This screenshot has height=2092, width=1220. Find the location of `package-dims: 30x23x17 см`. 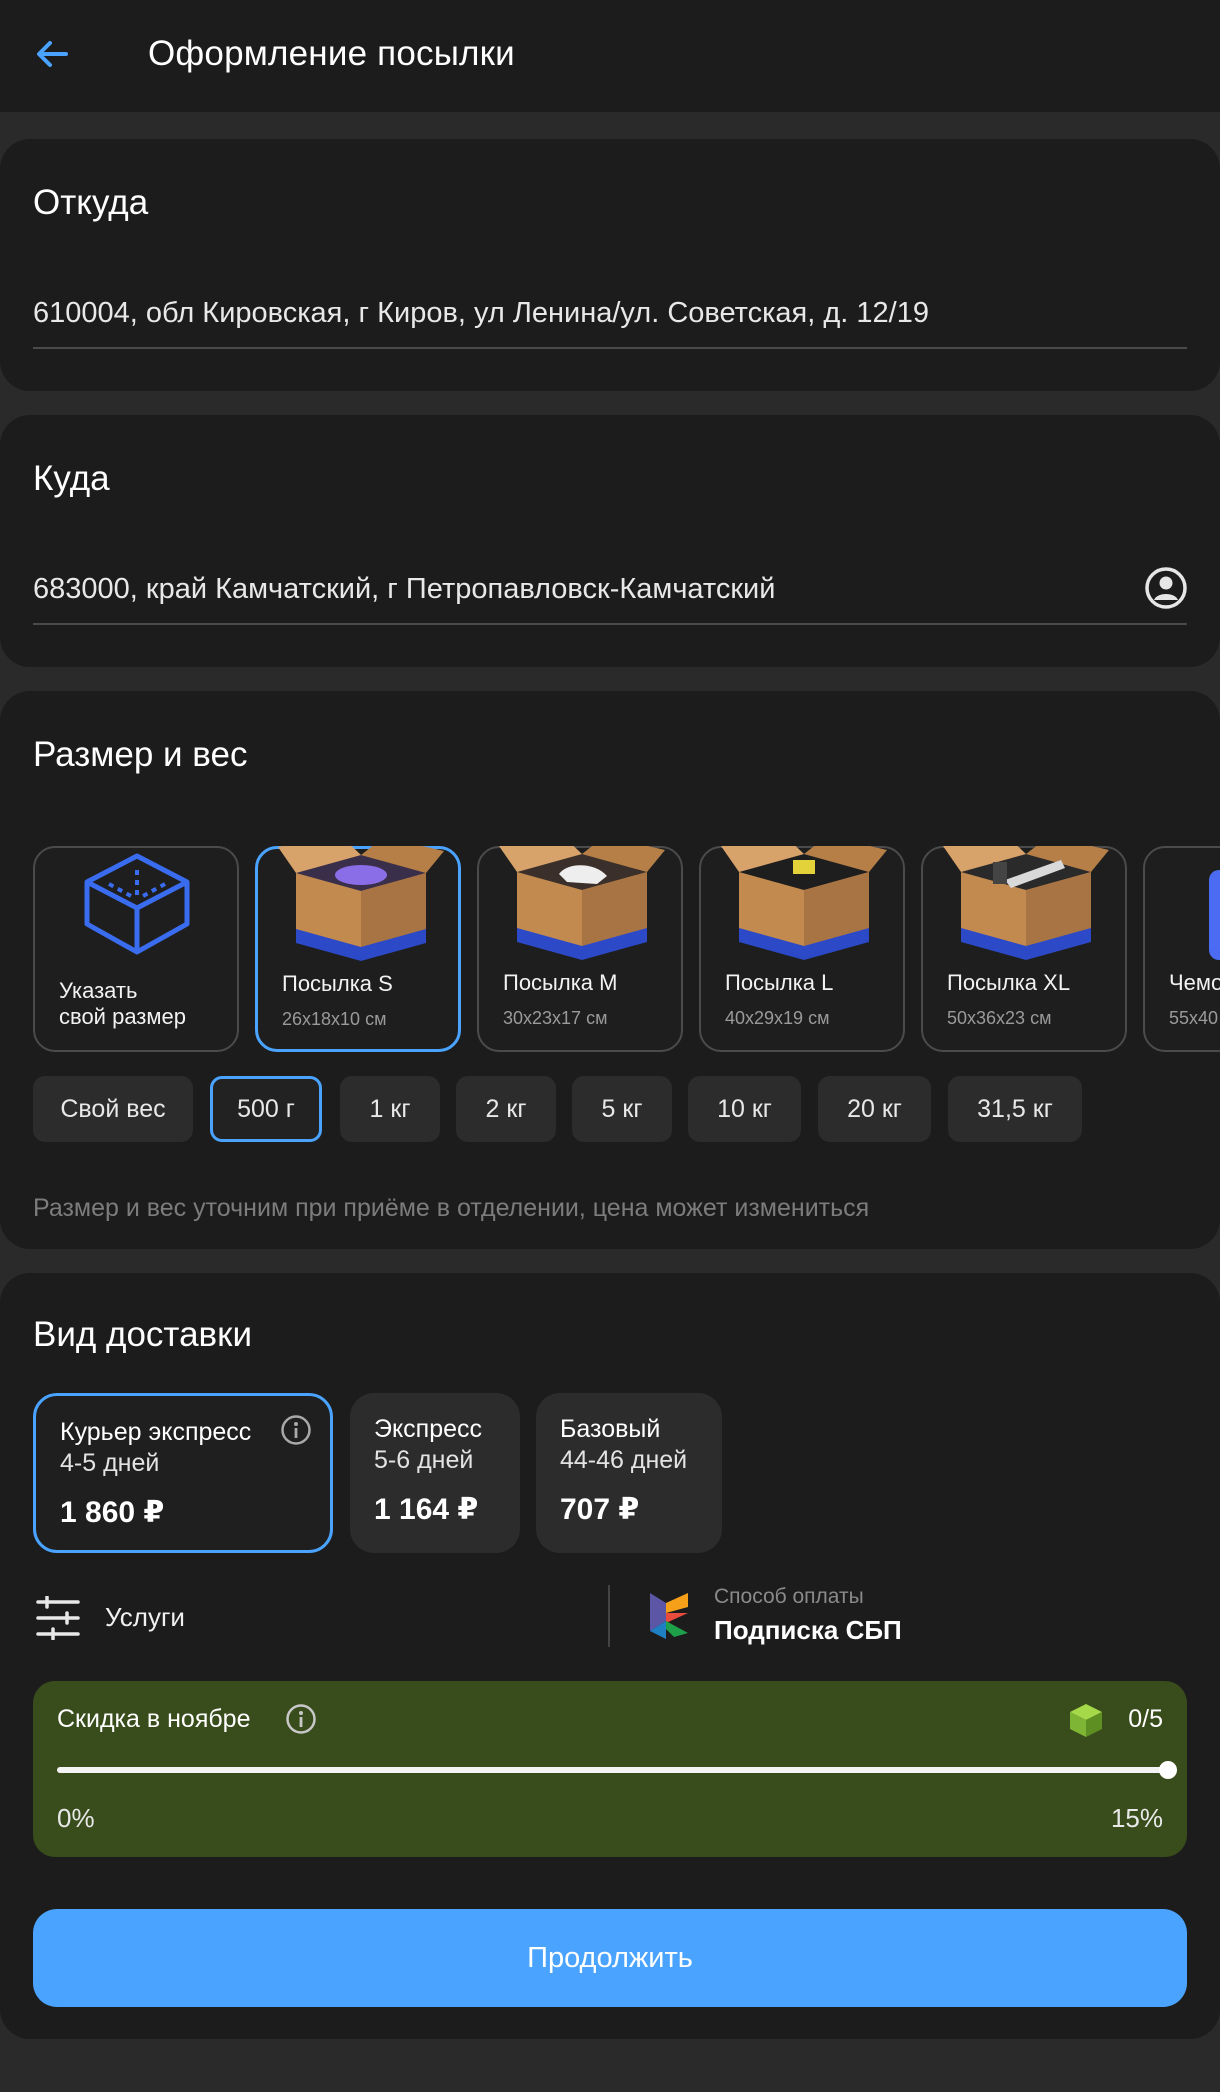

package-dims: 30x23x17 см is located at coordinates (555, 1018).